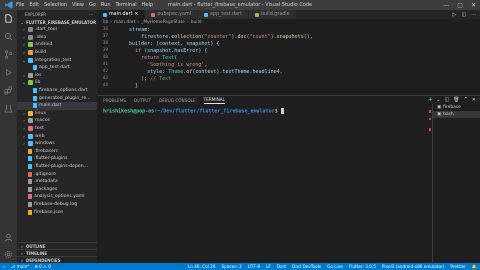 The width and height of the screenshot is (480, 270). Describe the element at coordinates (474, 267) in the screenshot. I see `notifications-icon: 🔔` at that location.